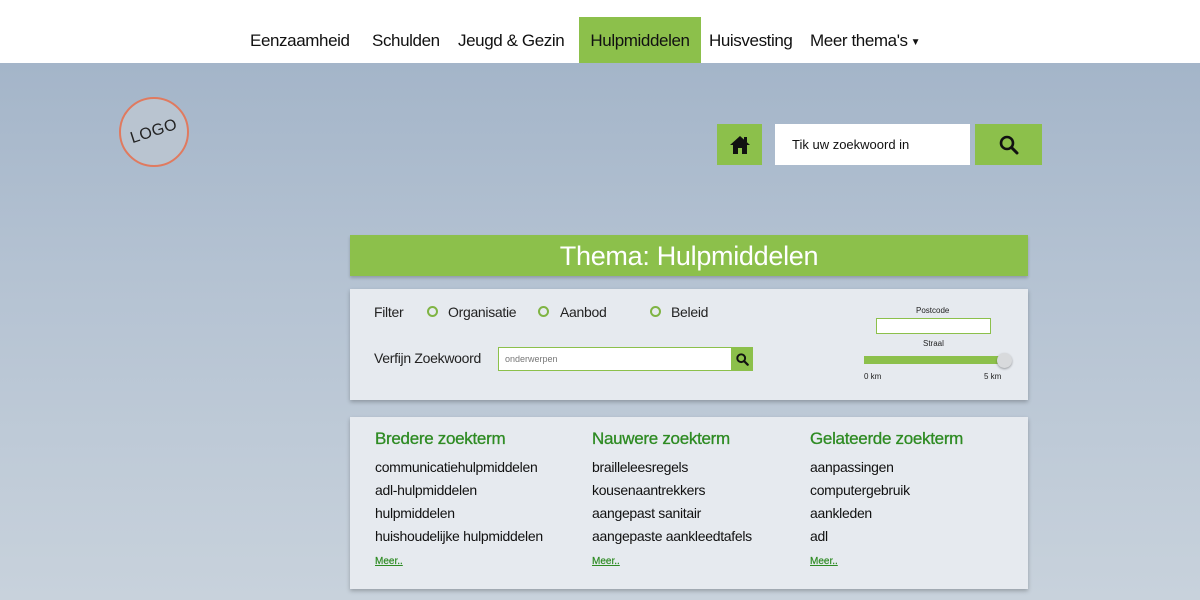 Image resolution: width=1200 pixels, height=600 pixels. I want to click on narrower-term-link: brailleleesregels, so click(672, 470).